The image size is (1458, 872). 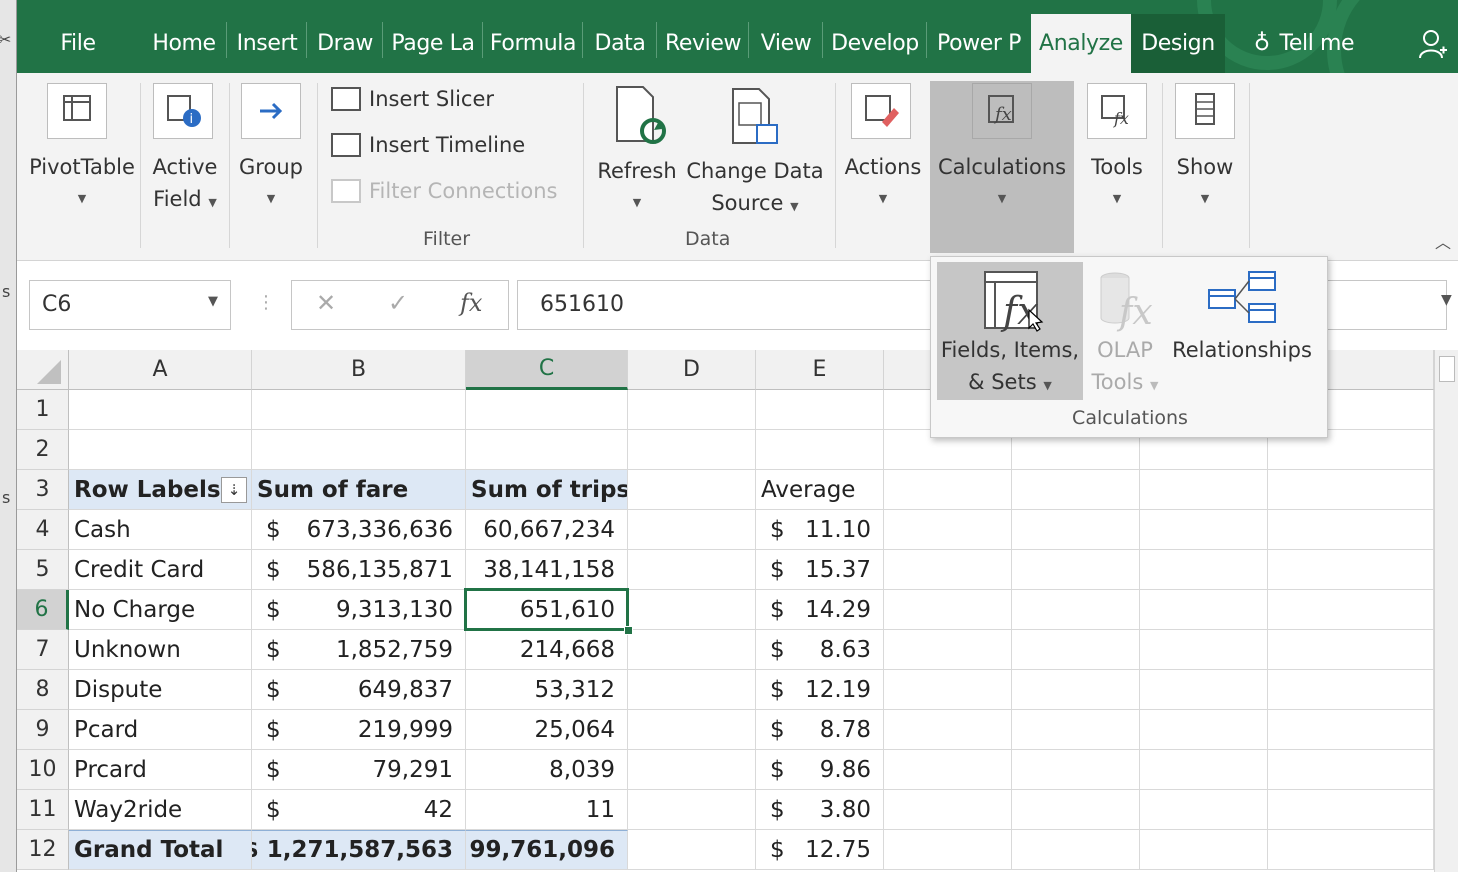 I want to click on scrollbar-up-arrow, so click(x=1447, y=369).